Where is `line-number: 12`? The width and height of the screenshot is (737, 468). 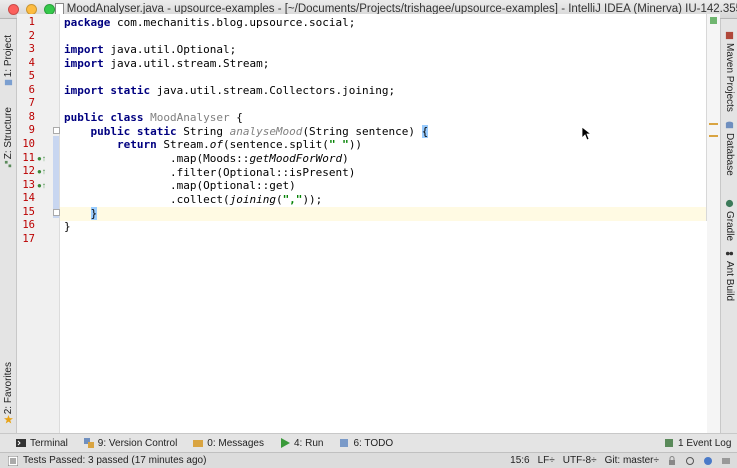 line-number: 12 is located at coordinates (28, 171).